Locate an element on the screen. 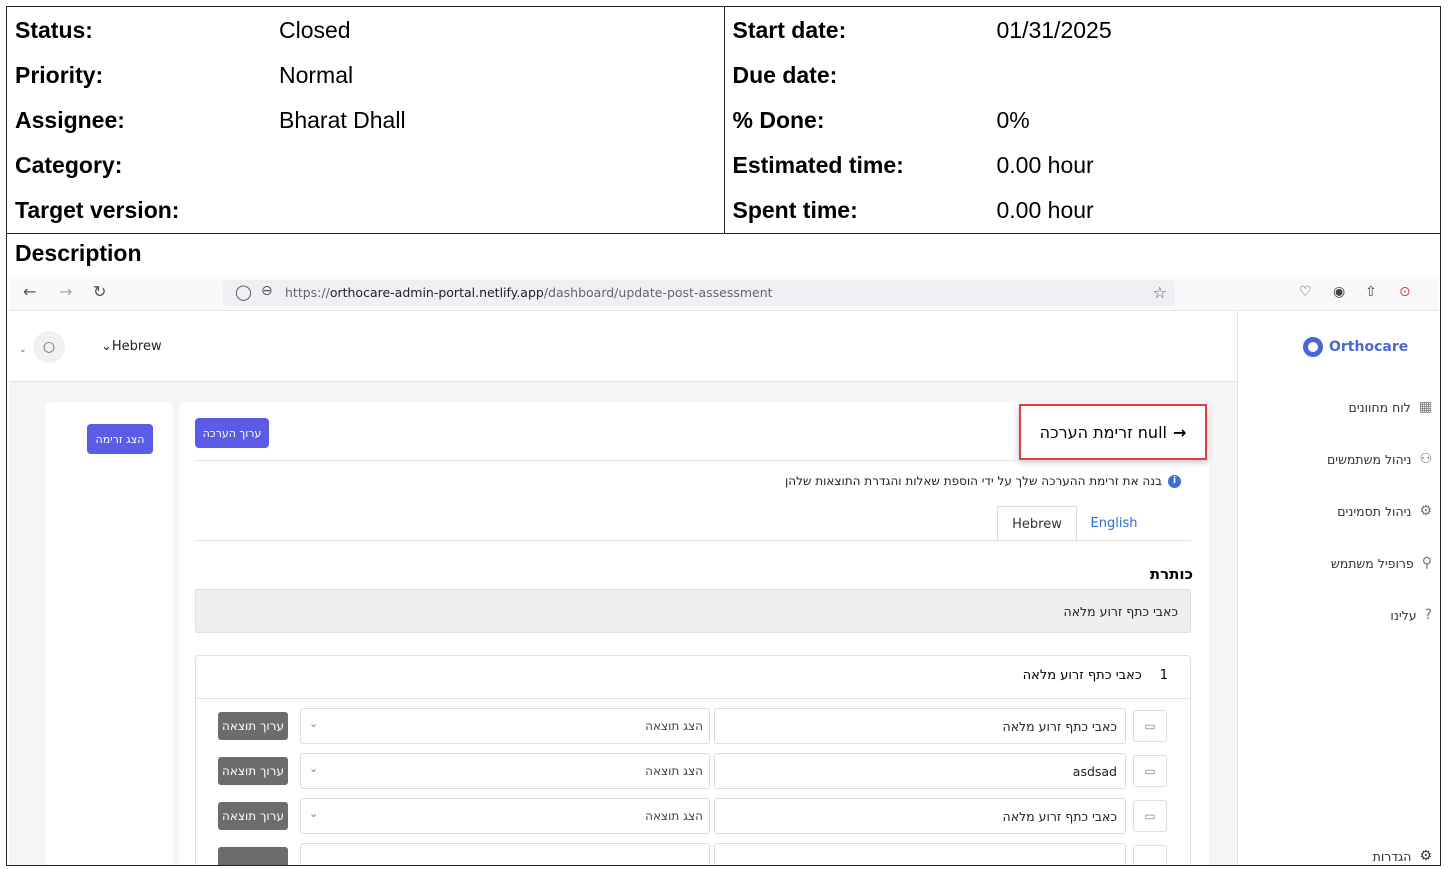 This screenshot has width=1449, height=869. shield-icon: ◯ is located at coordinates (243, 292).